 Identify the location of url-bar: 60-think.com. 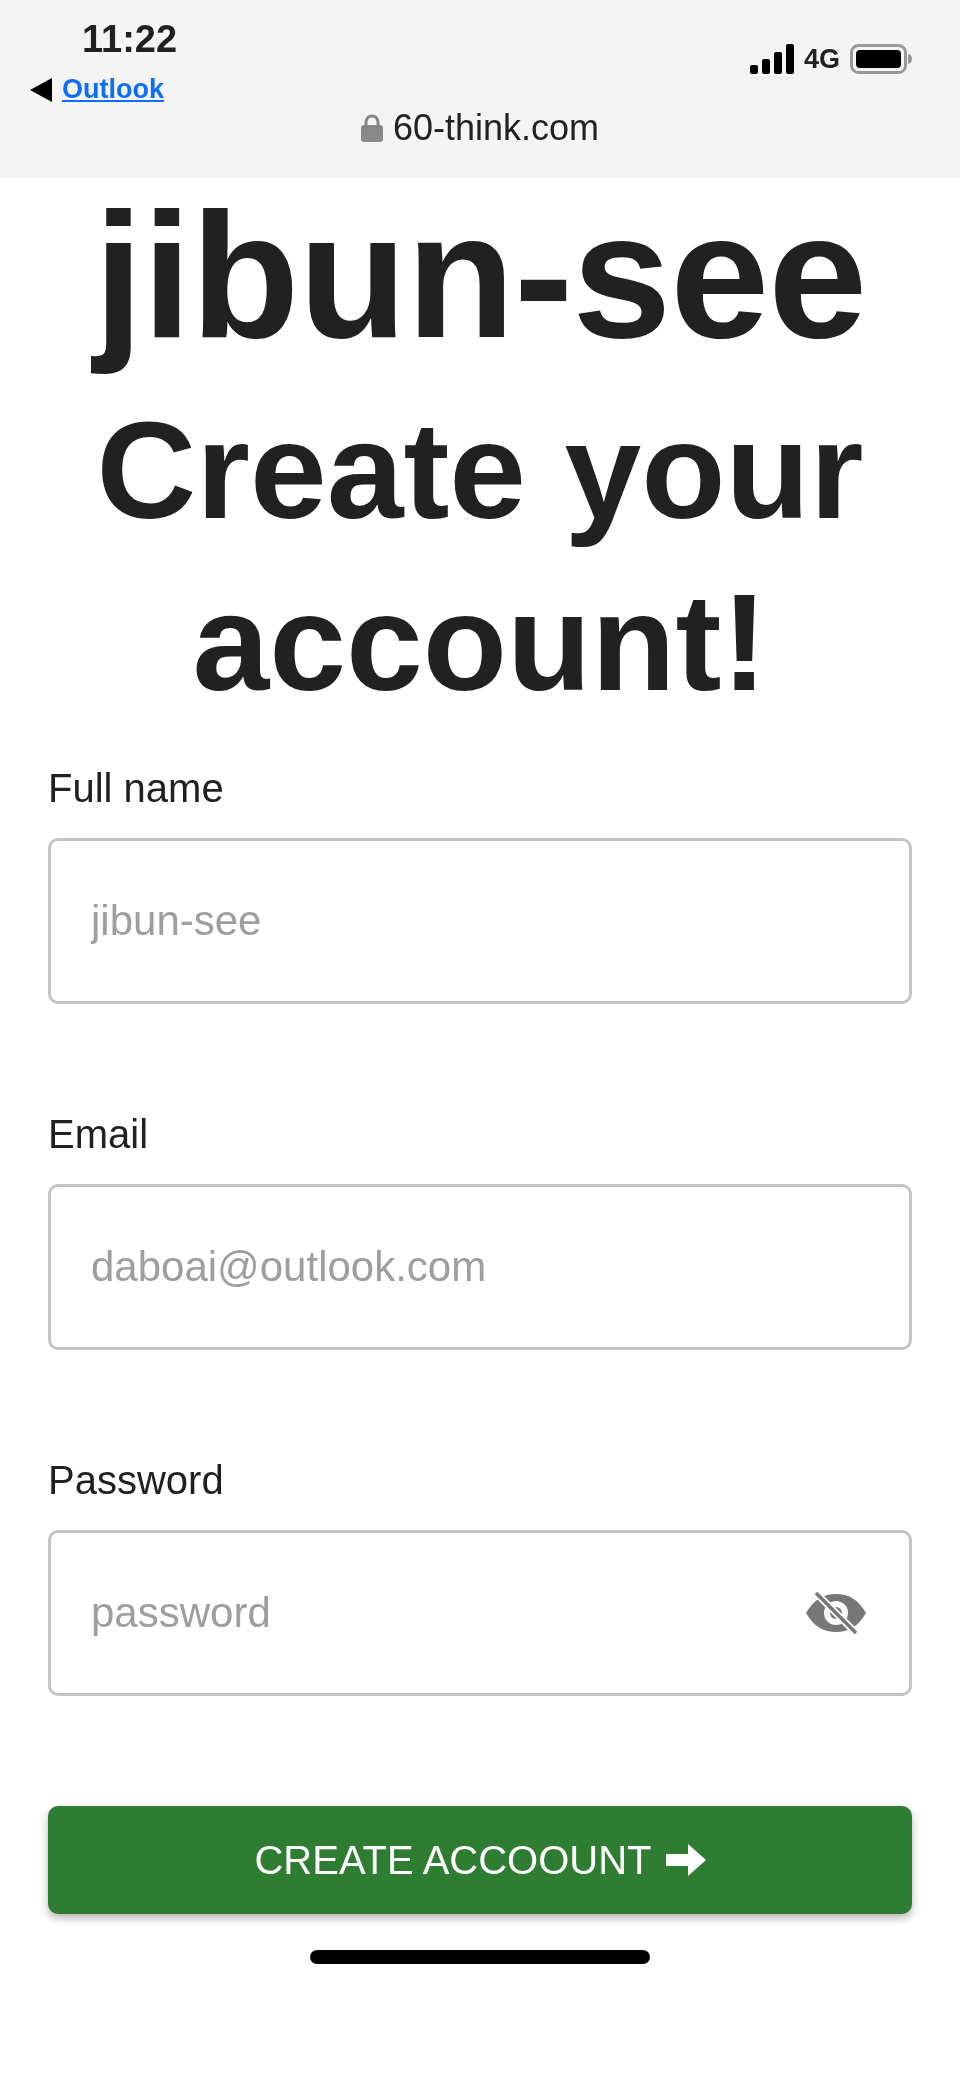
(480, 128).